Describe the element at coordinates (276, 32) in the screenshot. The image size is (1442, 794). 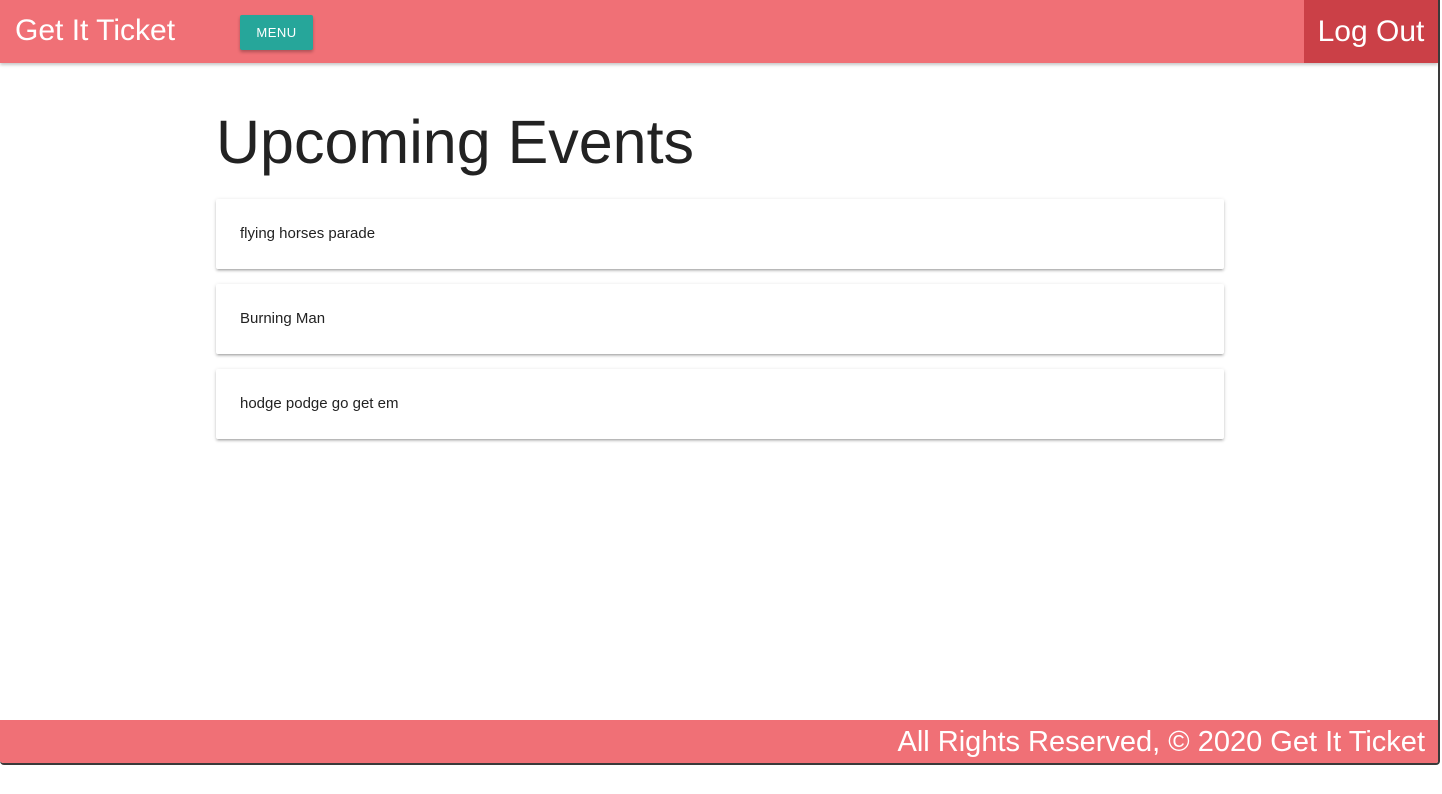
I see `menu-button: MENU` at that location.